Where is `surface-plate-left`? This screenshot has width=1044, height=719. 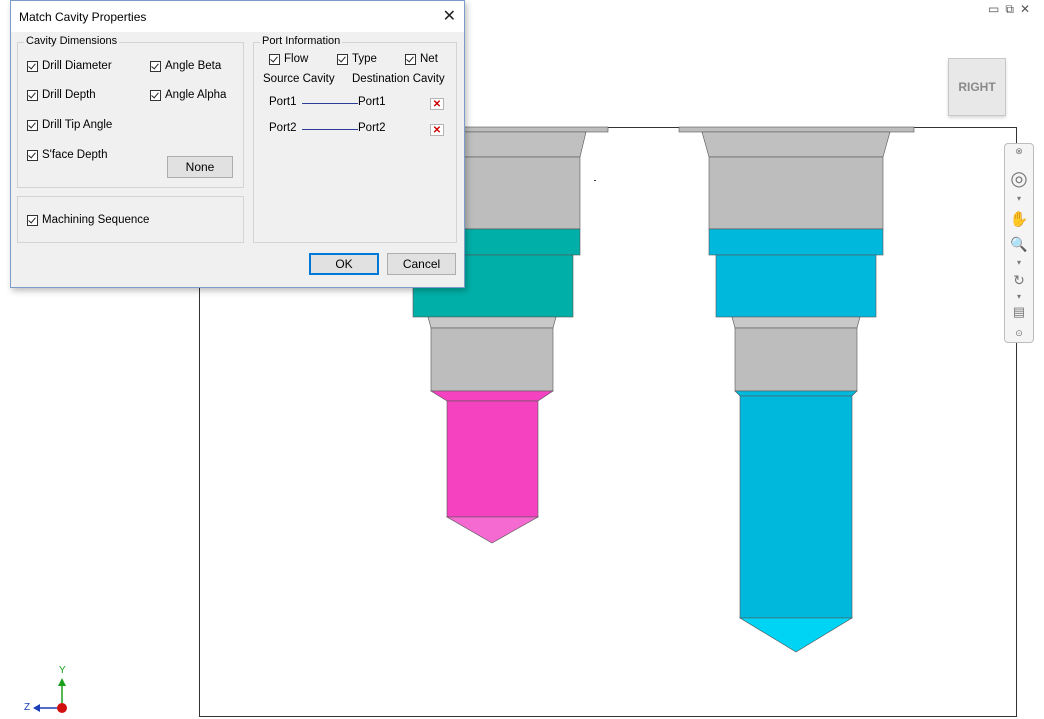
surface-plate-left is located at coordinates (524, 129).